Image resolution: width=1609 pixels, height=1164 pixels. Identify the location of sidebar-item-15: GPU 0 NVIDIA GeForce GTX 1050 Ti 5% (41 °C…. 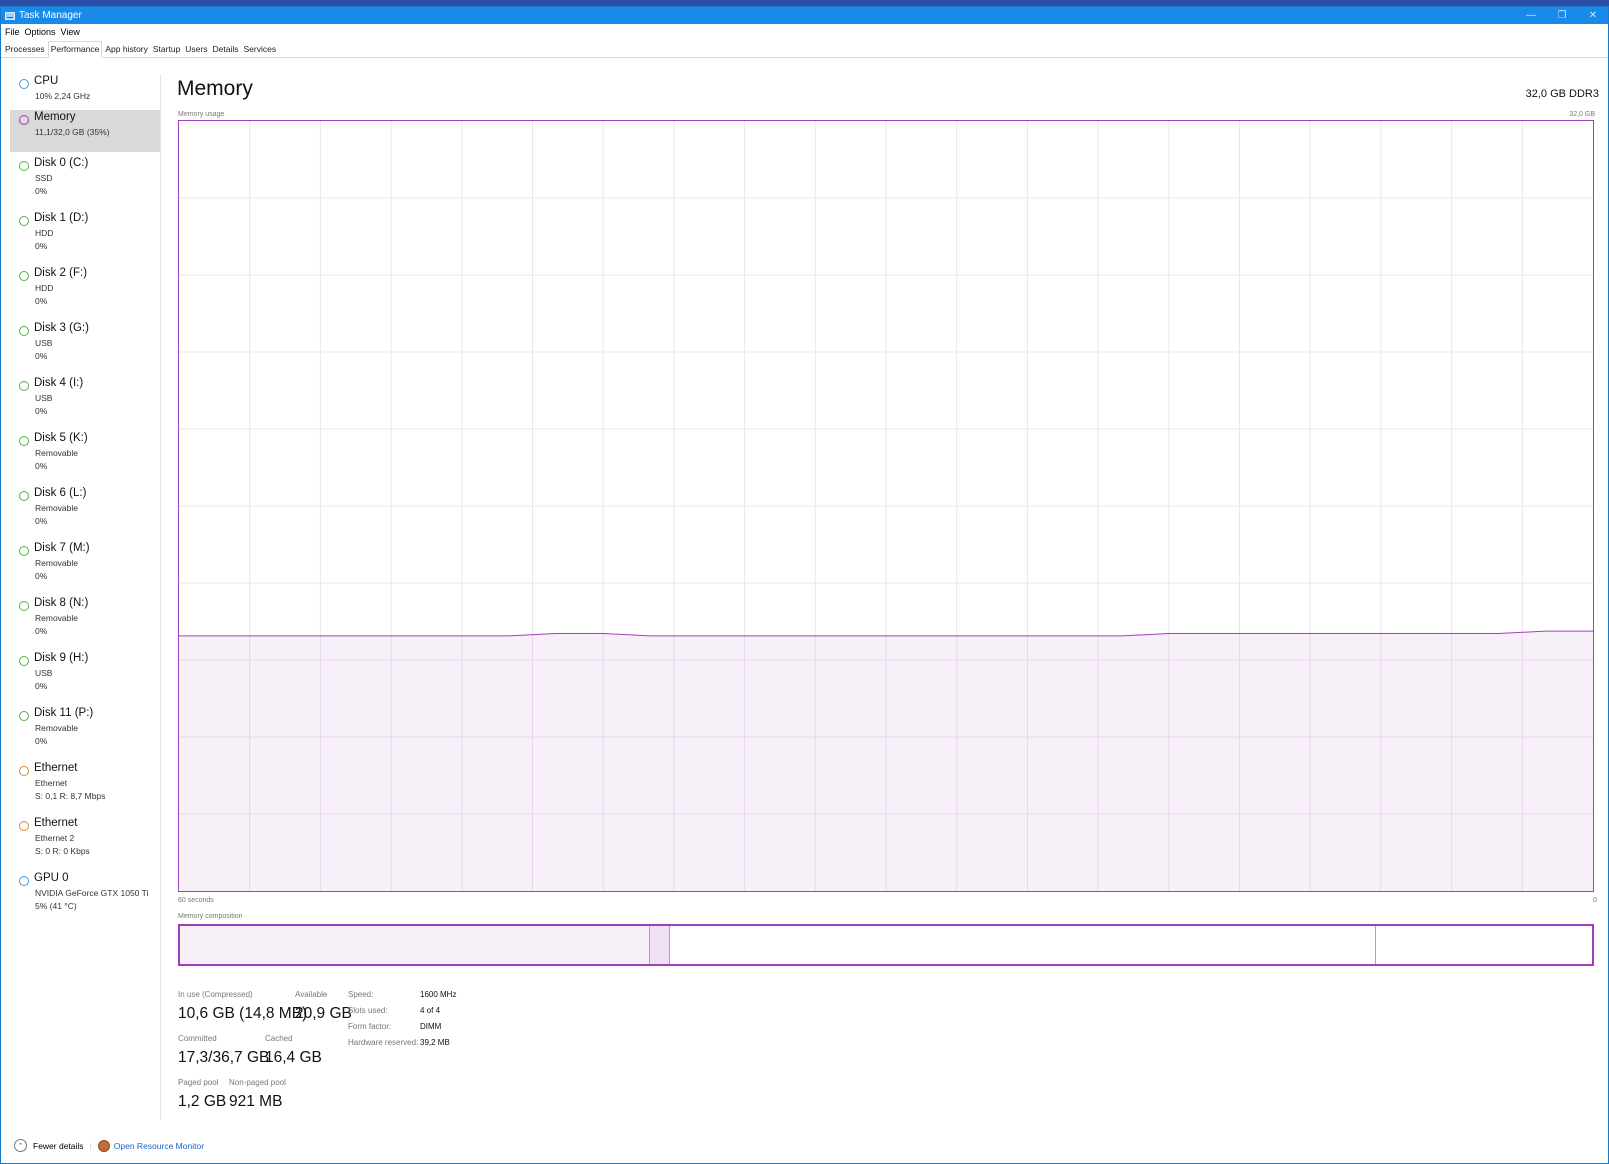
(85, 898).